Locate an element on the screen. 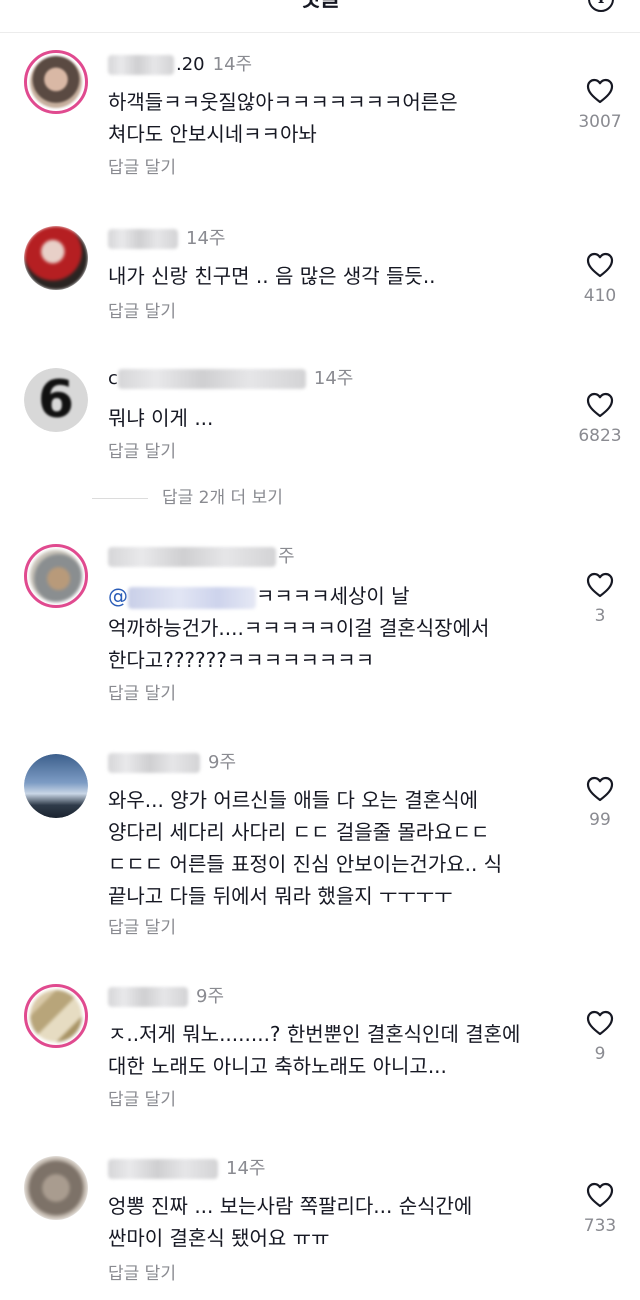 The height and width of the screenshot is (1300, 640). like-count: 99 is located at coordinates (600, 820).